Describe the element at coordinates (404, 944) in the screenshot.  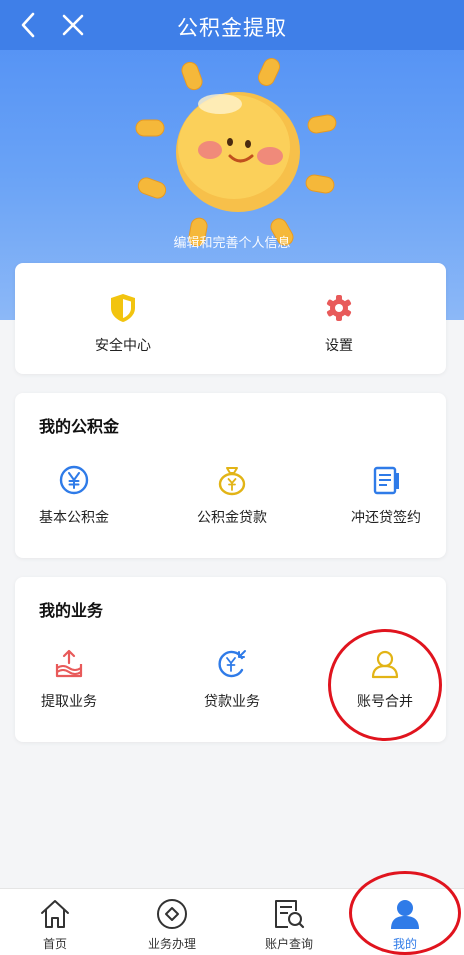
I see `tab-mine-label: 我的` at that location.